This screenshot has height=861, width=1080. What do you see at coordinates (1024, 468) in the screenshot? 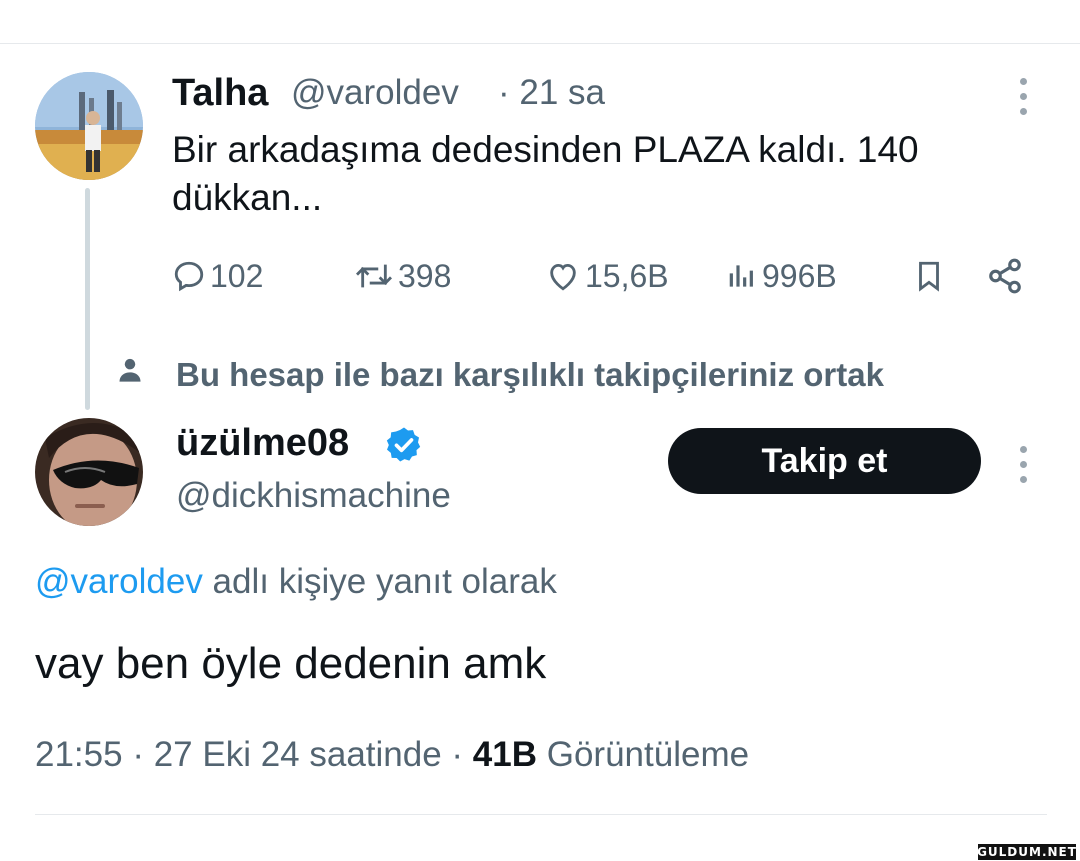
I see `uzulme-more-icon` at bounding box center [1024, 468].